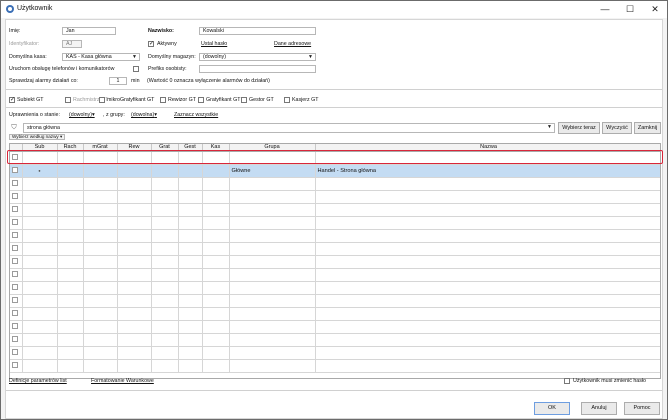 The height and width of the screenshot is (420, 668). What do you see at coordinates (617, 128) in the screenshot?
I see `wyczysc-button: Wyczyść` at bounding box center [617, 128].